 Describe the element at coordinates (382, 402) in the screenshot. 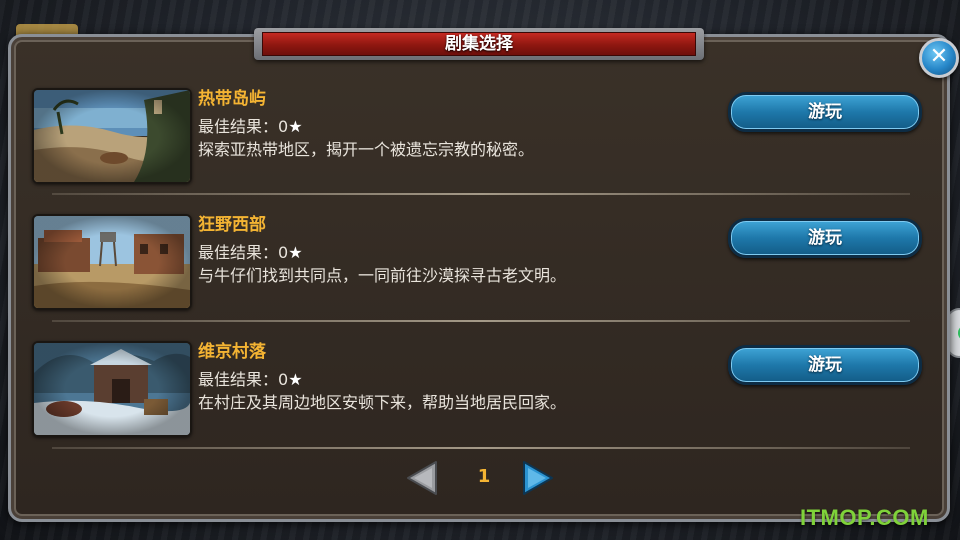

I see `episode-description: 在村庄及其周边地区安顿下来，帮助当地居民回家。` at that location.